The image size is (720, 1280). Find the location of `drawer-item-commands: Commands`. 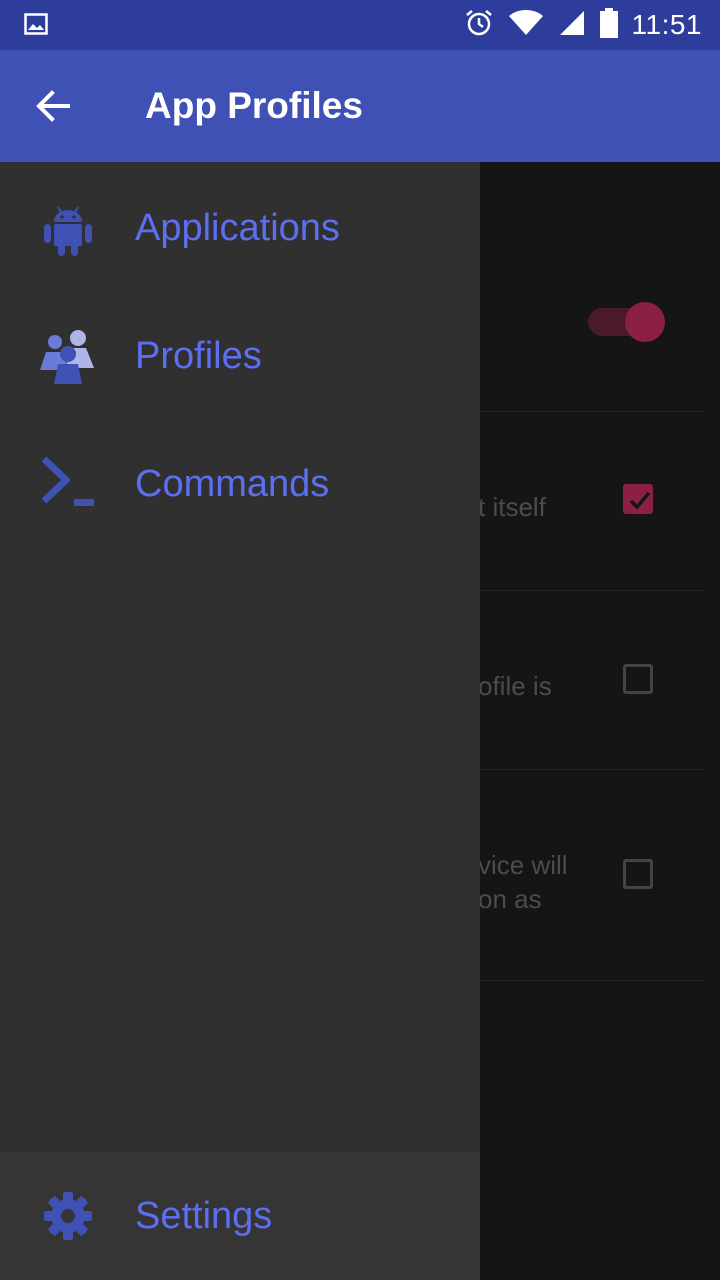

drawer-item-commands: Commands is located at coordinates (240, 484).